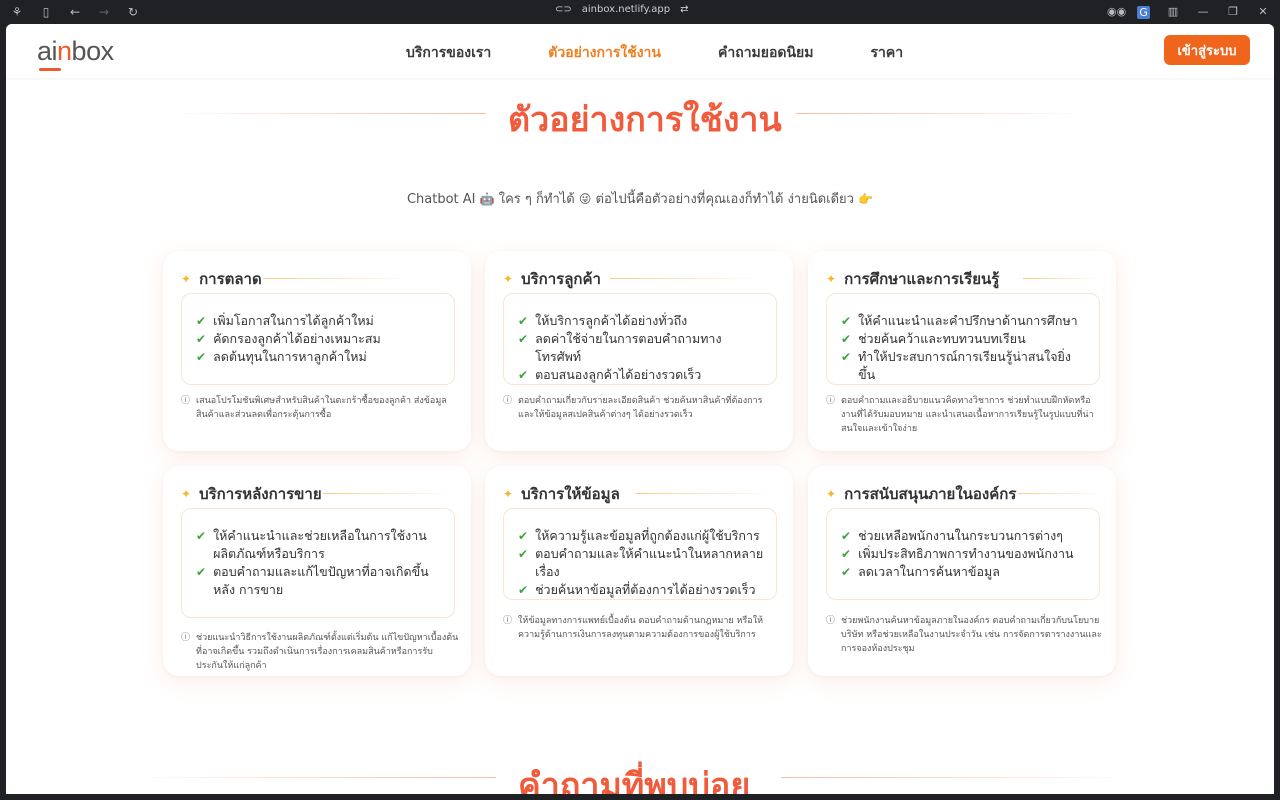  Describe the element at coordinates (1233, 12) in the screenshot. I see `restore-icon: ❐` at that location.